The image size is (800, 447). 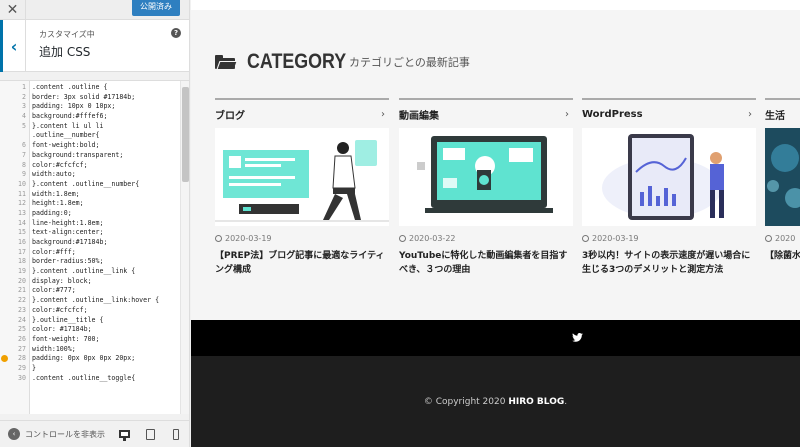 I want to click on code-line: 4 background:#fffef6;, so click(x=90, y=117).